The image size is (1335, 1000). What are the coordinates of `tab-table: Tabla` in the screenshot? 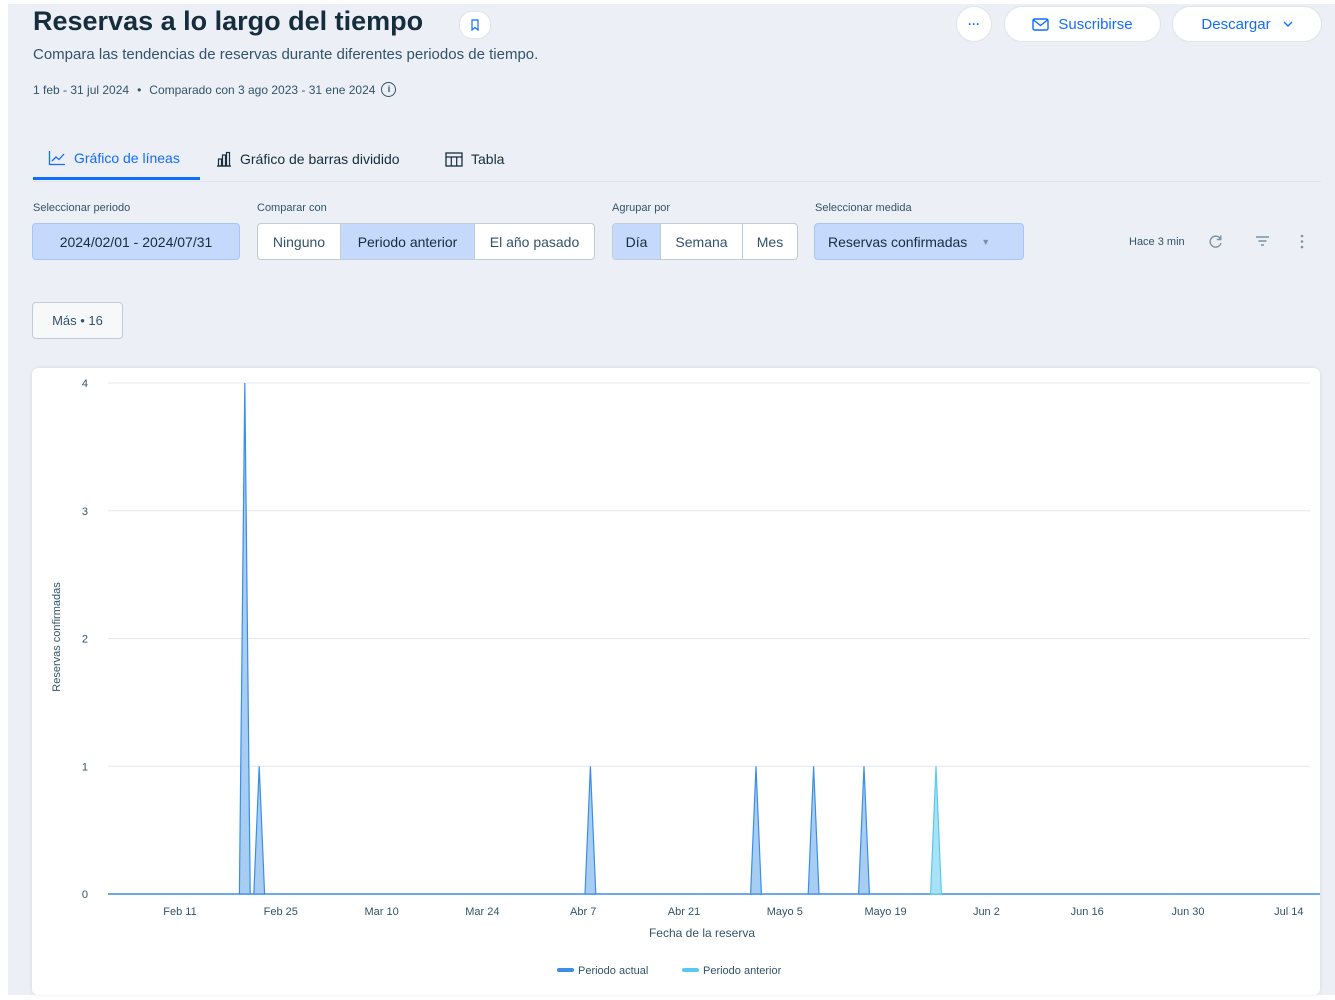 It's located at (485, 159).